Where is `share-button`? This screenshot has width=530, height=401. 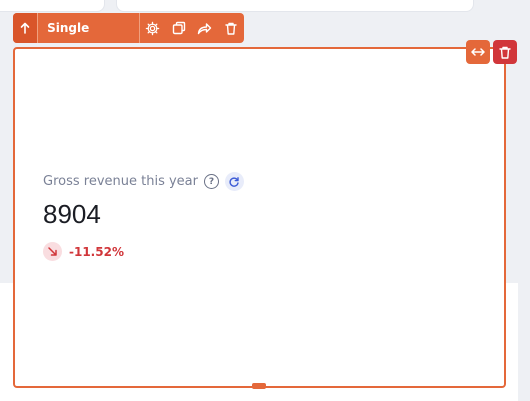
share-button is located at coordinates (205, 28).